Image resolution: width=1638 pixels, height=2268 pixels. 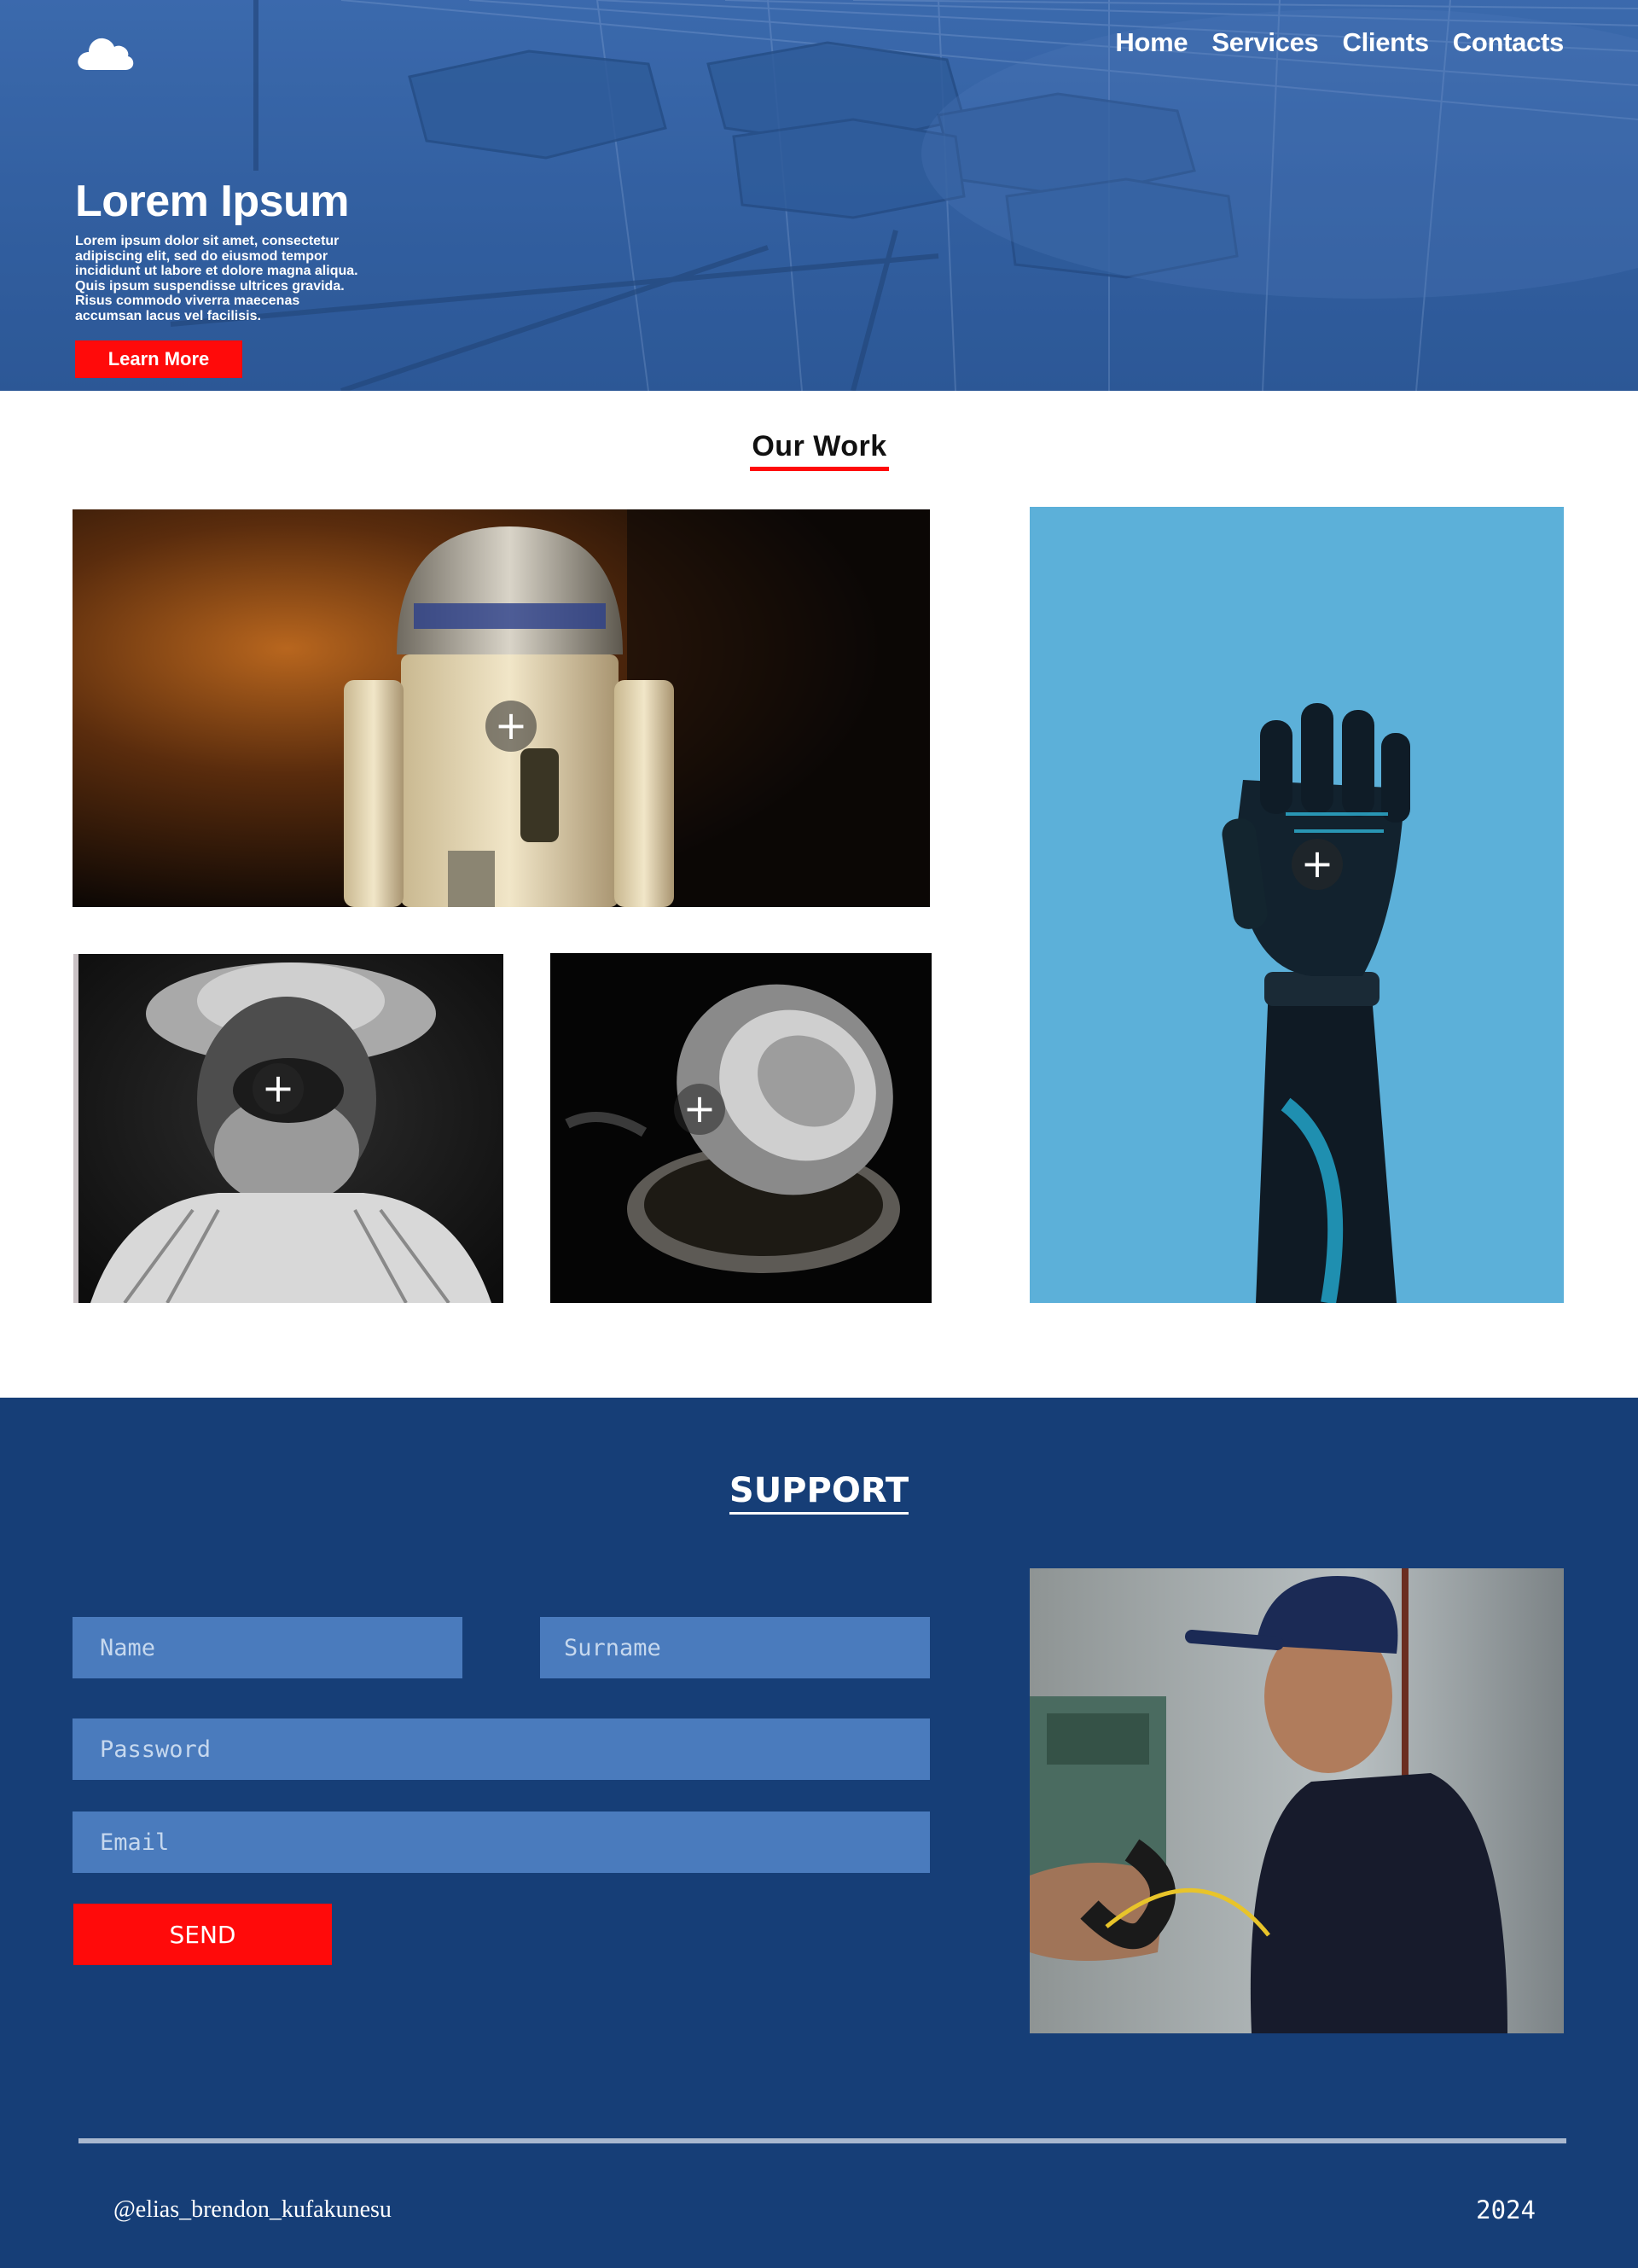 I want to click on portrait-photo, so click(x=288, y=1128).